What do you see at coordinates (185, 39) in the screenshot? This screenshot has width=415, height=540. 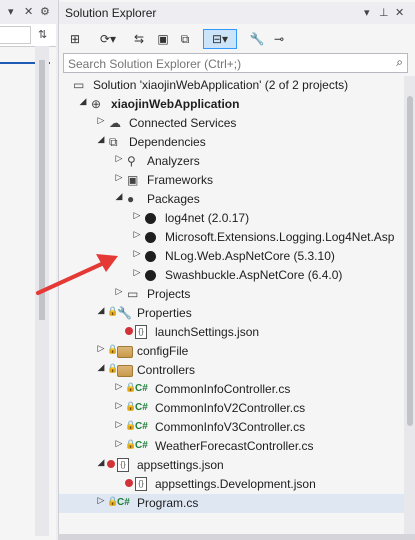 I see `show-all-files-icon: ⧉` at bounding box center [185, 39].